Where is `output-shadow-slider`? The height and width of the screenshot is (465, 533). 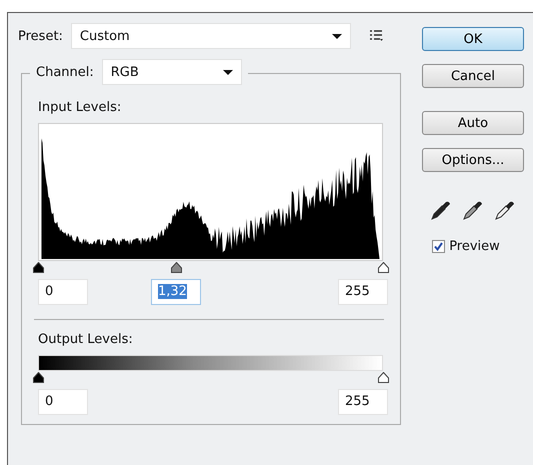
output-shadow-slider is located at coordinates (38, 377).